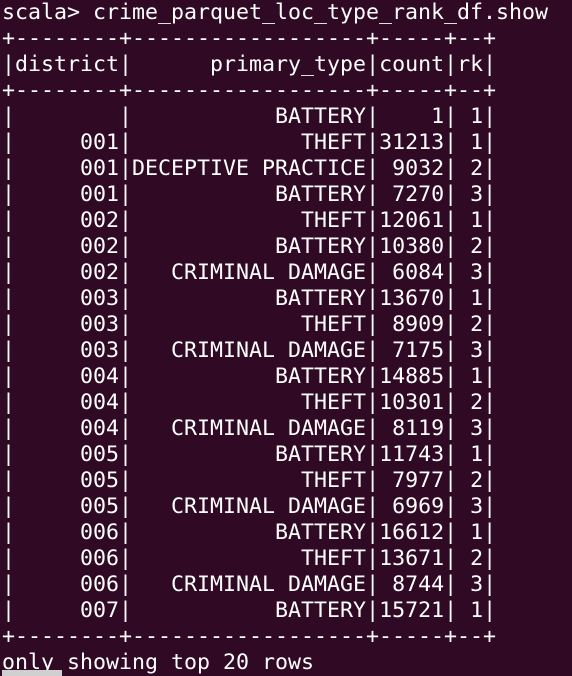  Describe the element at coordinates (412, 402) in the screenshot. I see `table-cell-count: 10301` at that location.